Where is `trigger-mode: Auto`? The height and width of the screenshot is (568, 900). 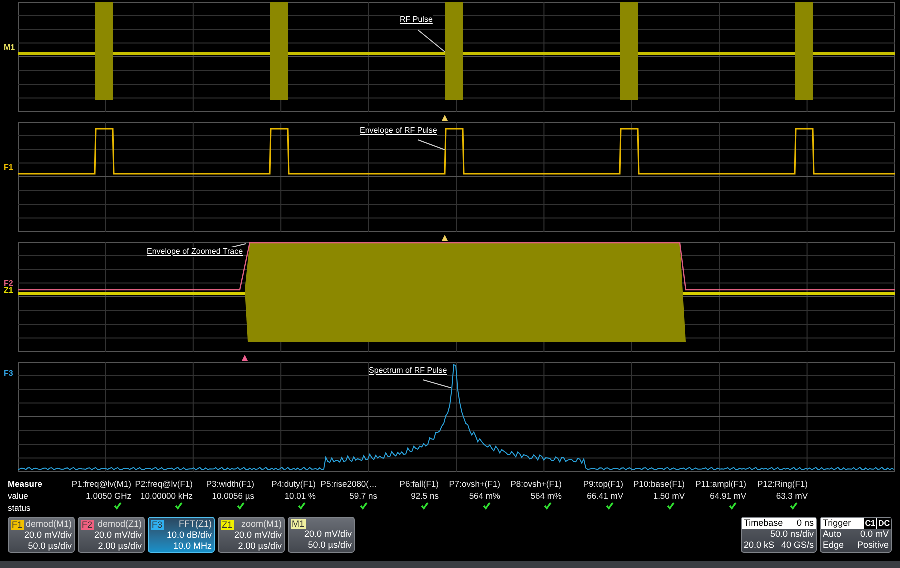 trigger-mode: Auto is located at coordinates (832, 534).